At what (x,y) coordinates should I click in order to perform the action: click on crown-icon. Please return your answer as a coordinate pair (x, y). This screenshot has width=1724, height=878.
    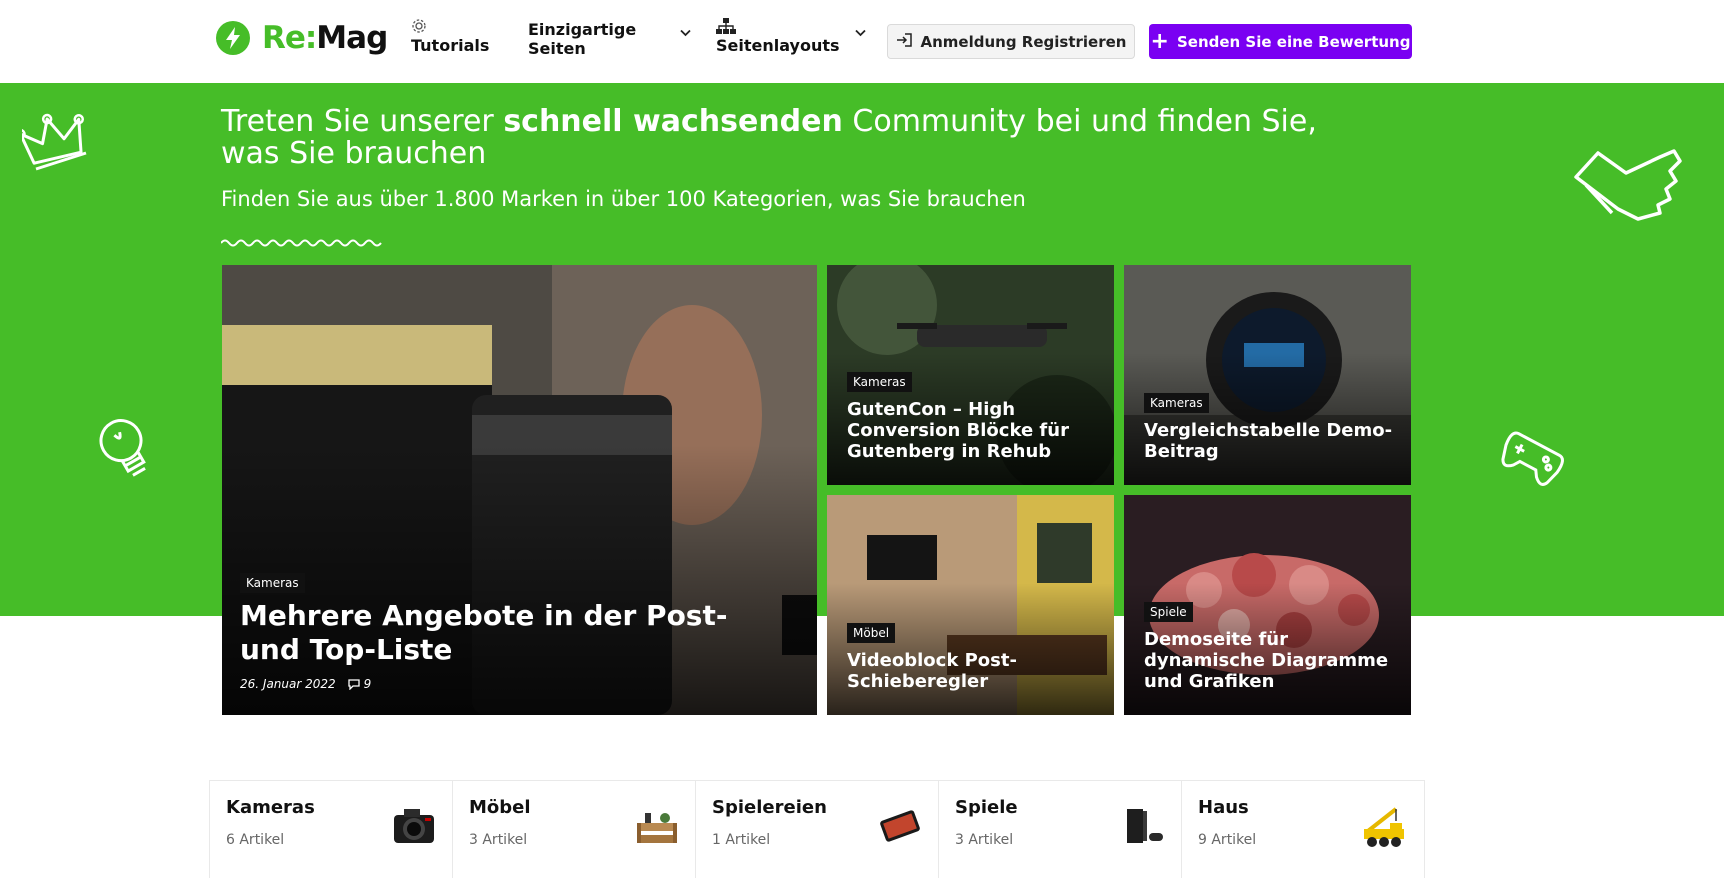
    Looking at the image, I should click on (54, 142).